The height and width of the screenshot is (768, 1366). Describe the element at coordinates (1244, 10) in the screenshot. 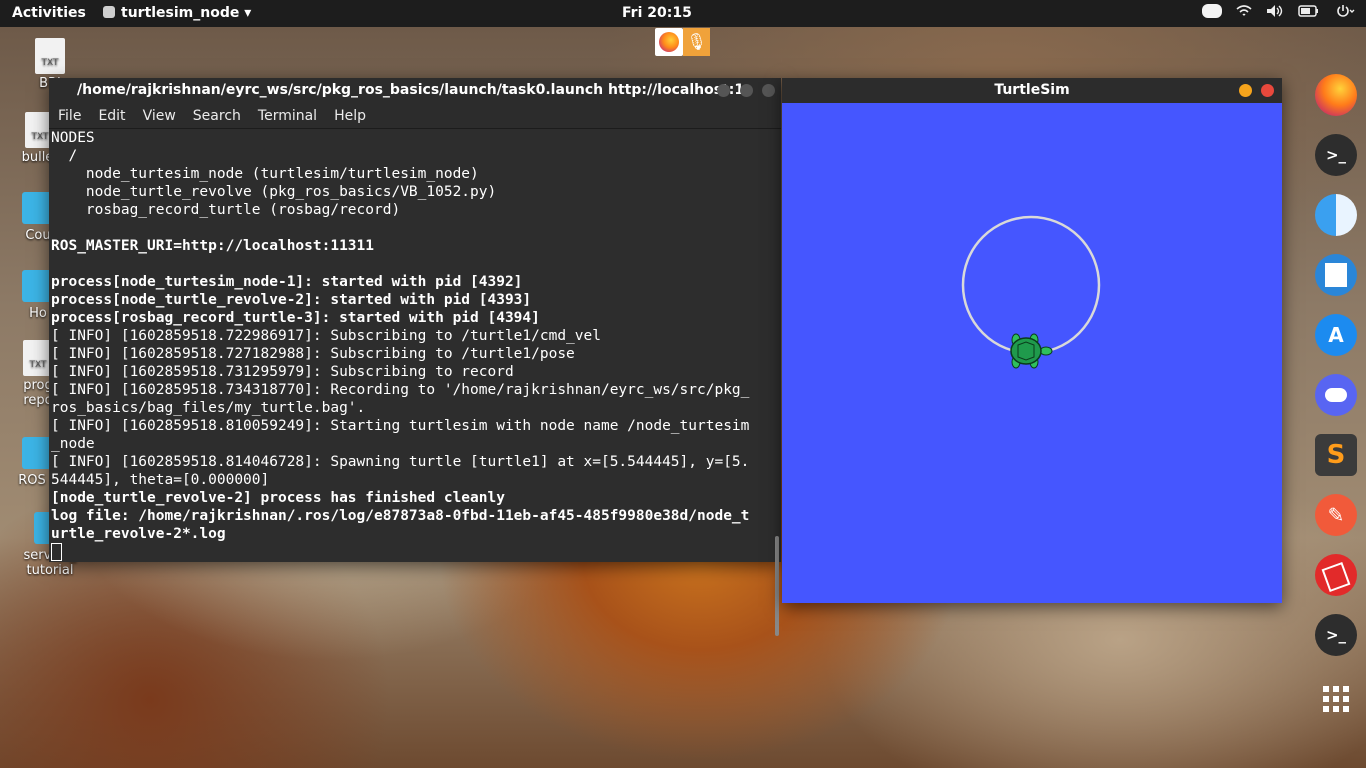

I see `wifi-icon` at that location.